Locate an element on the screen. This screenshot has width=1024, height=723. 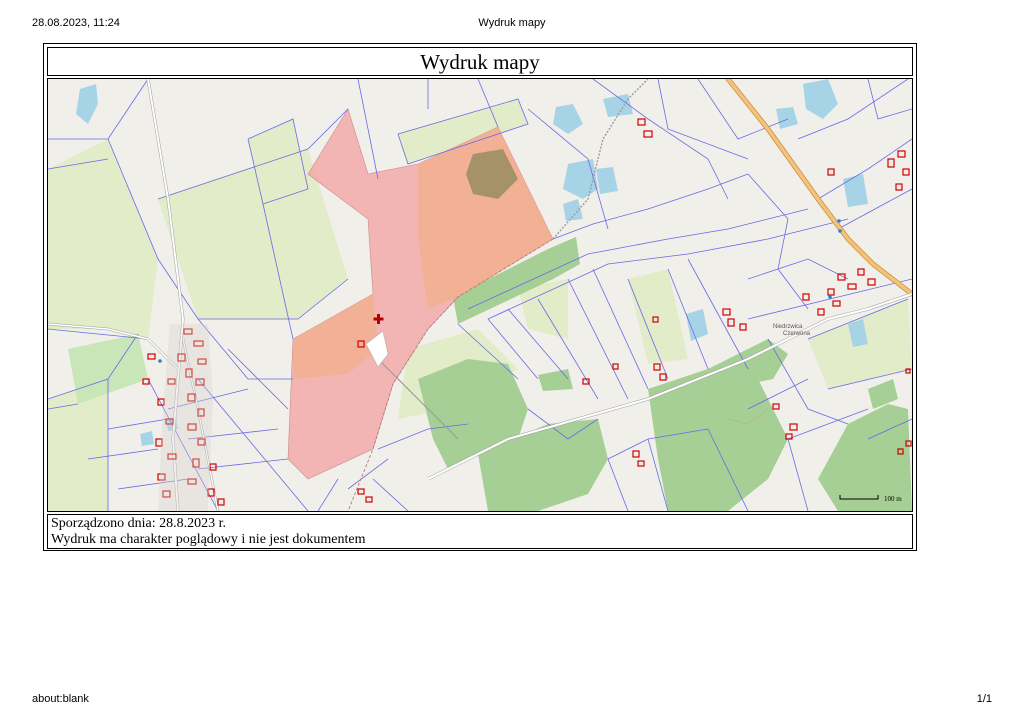
prepared-date: Sporządzono dnia: 28.8.2023 r. is located at coordinates (138, 523).